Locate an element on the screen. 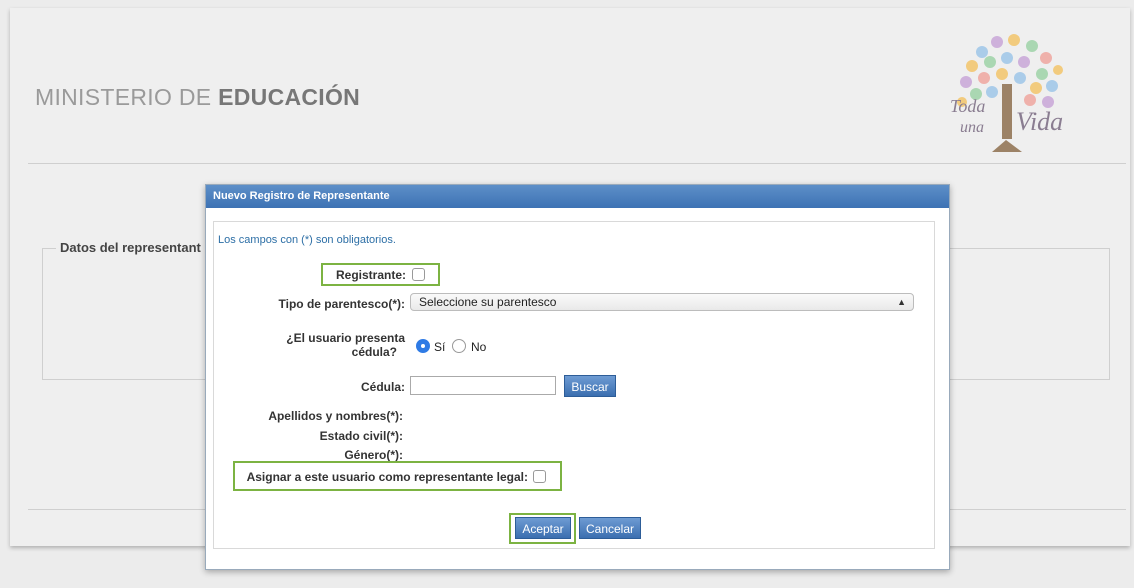 The height and width of the screenshot is (588, 1134). parentesco-select-value: Seleccione su parentesco is located at coordinates (488, 302).